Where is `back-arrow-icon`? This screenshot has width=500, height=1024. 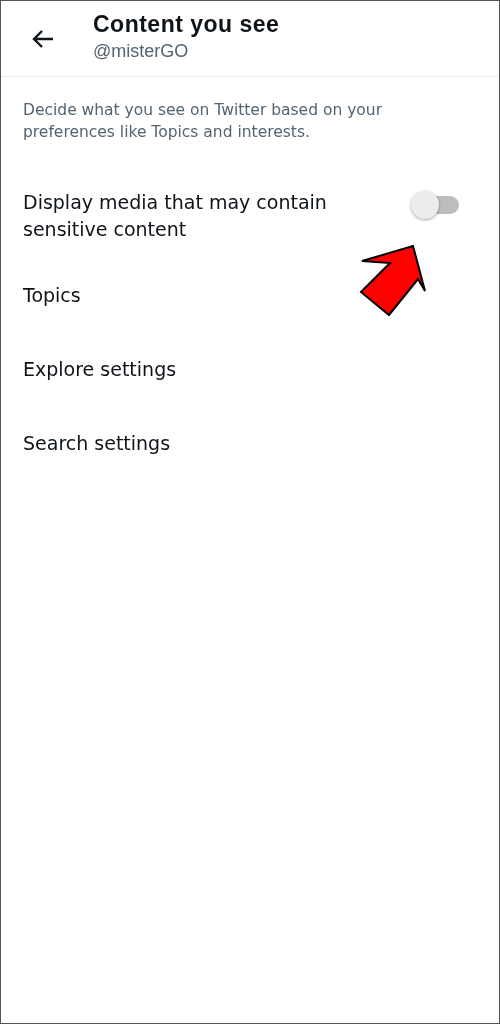
back-arrow-icon is located at coordinates (43, 39).